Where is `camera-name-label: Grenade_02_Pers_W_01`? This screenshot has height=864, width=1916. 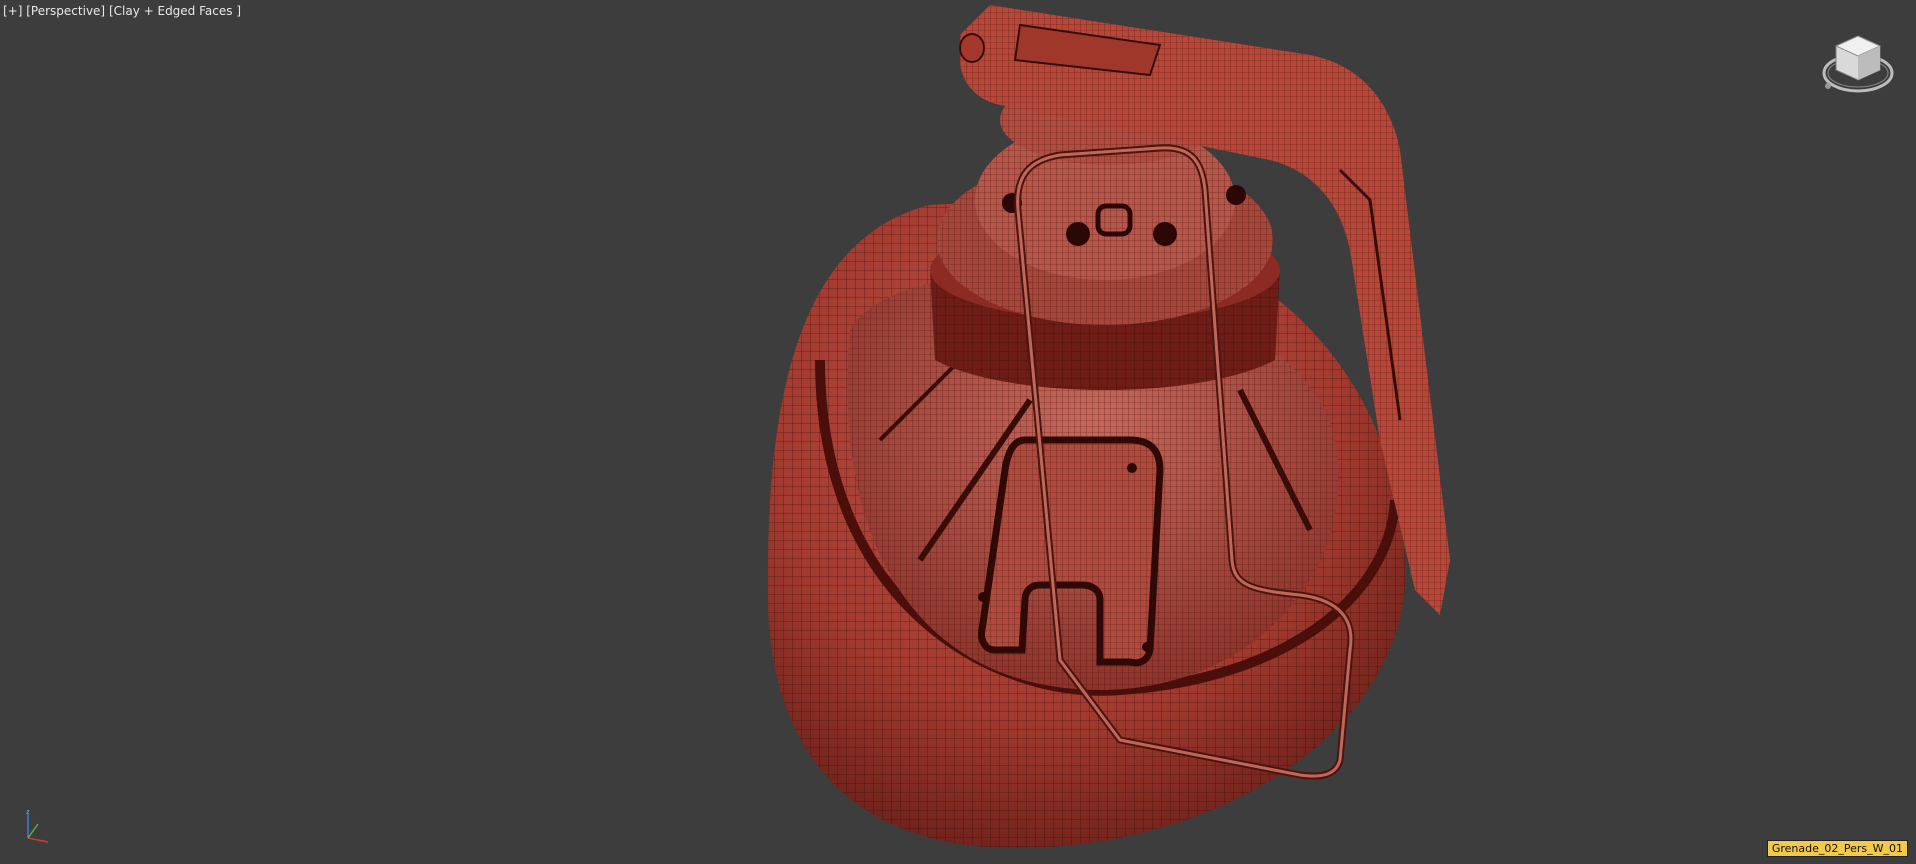 camera-name-label: Grenade_02_Pers_W_01 is located at coordinates (1837, 848).